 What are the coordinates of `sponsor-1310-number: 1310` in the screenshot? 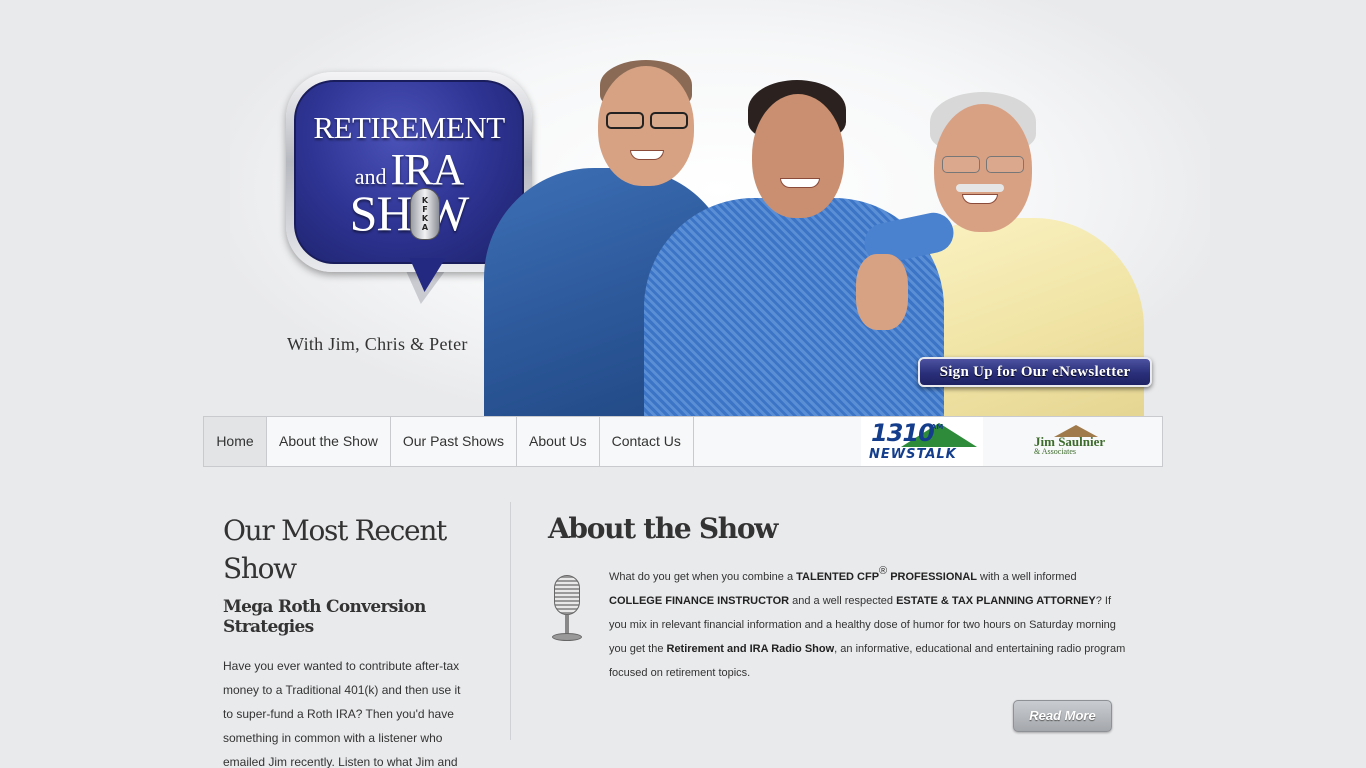 It's located at (903, 433).